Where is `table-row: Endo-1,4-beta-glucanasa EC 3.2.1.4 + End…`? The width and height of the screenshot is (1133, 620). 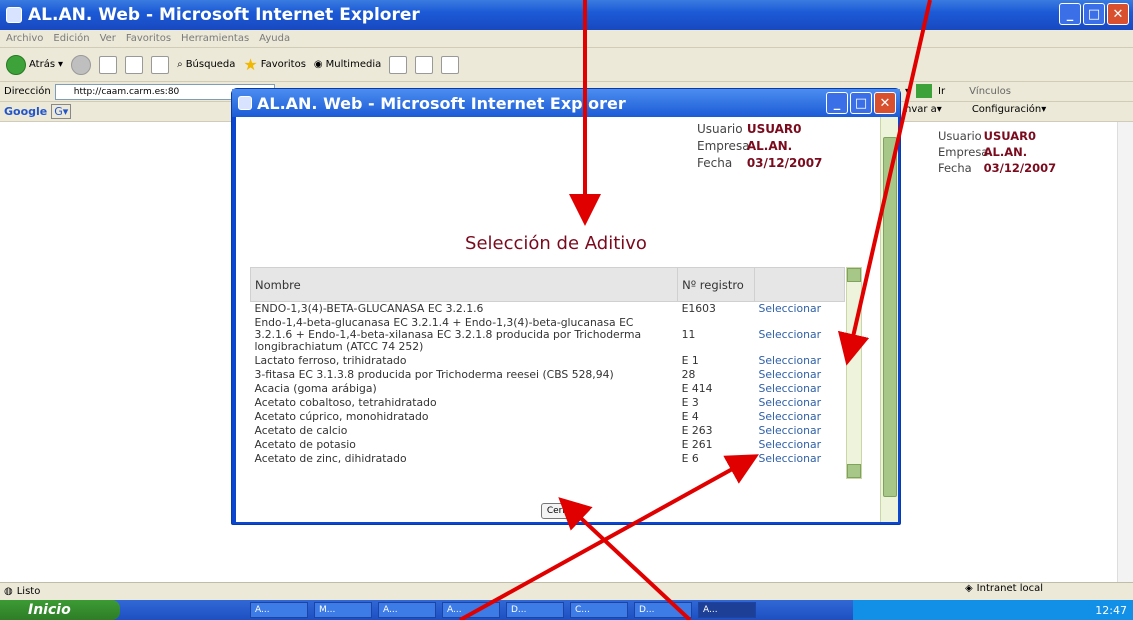
table-row: Endo-1,4-beta-glucanasa EC 3.2.1.4 + End… is located at coordinates (548, 335).